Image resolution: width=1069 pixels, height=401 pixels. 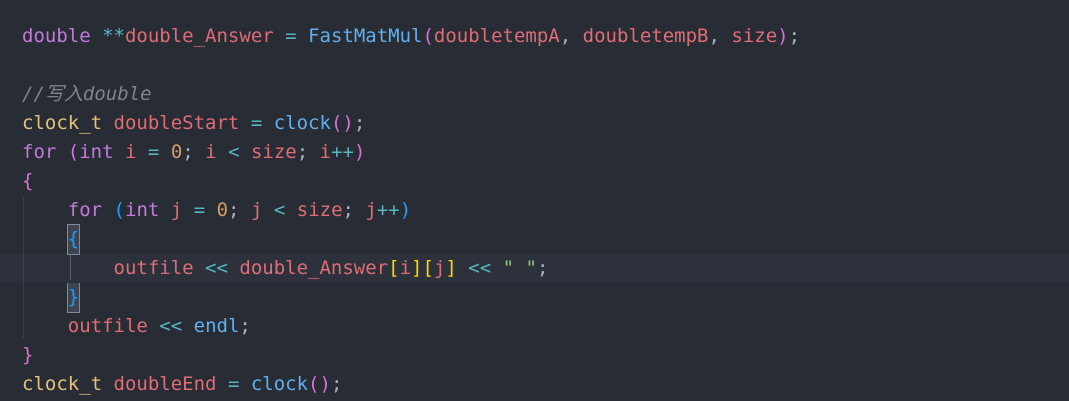 I want to click on code-line: //写入double, so click(x=534, y=94).